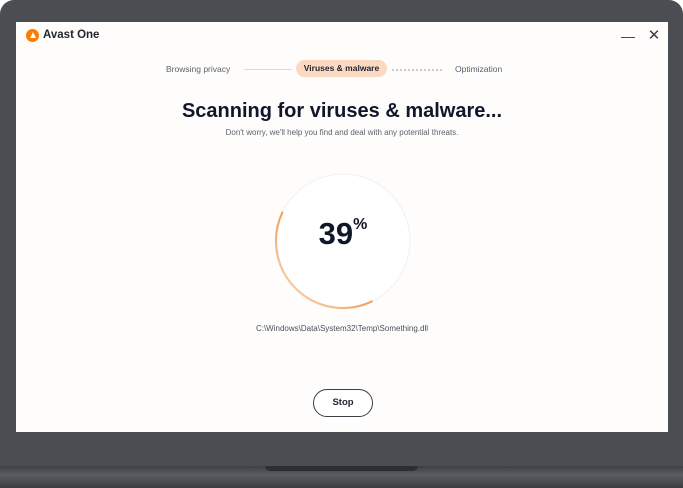 This screenshot has width=683, height=488. What do you see at coordinates (360, 224) in the screenshot?
I see `progress-unit: %` at bounding box center [360, 224].